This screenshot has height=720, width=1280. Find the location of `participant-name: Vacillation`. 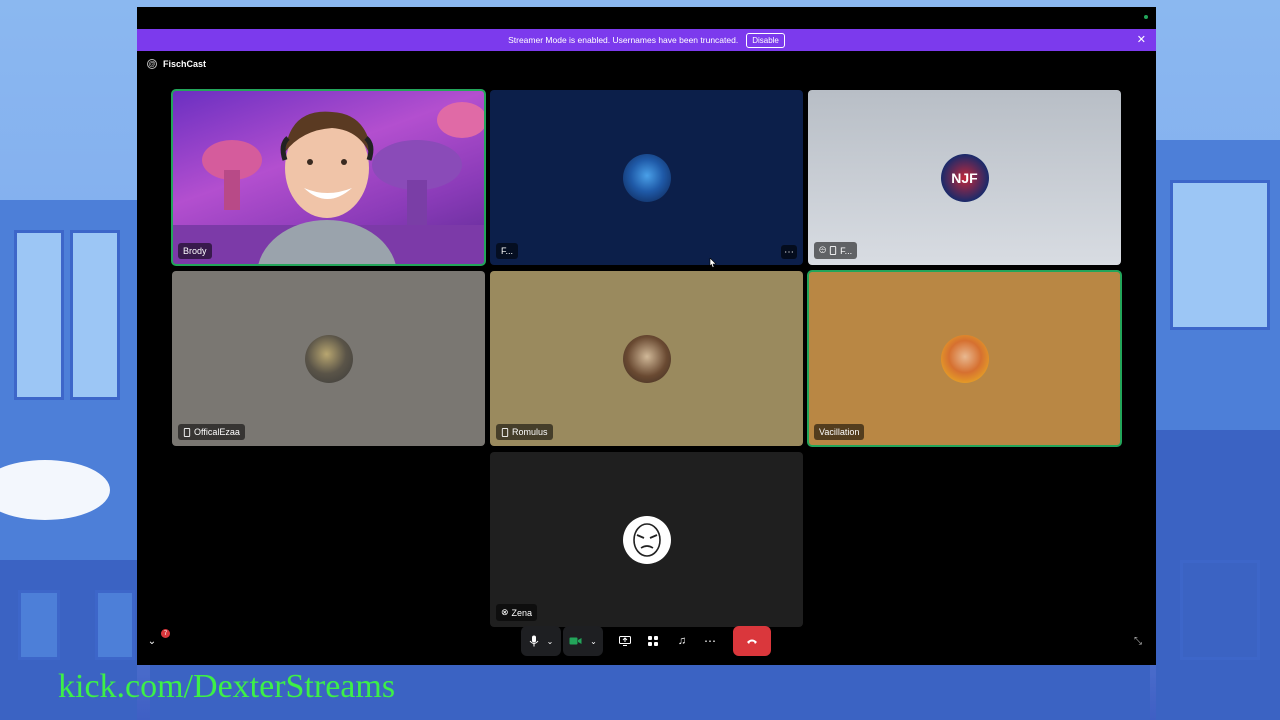

participant-name: Vacillation is located at coordinates (839, 432).